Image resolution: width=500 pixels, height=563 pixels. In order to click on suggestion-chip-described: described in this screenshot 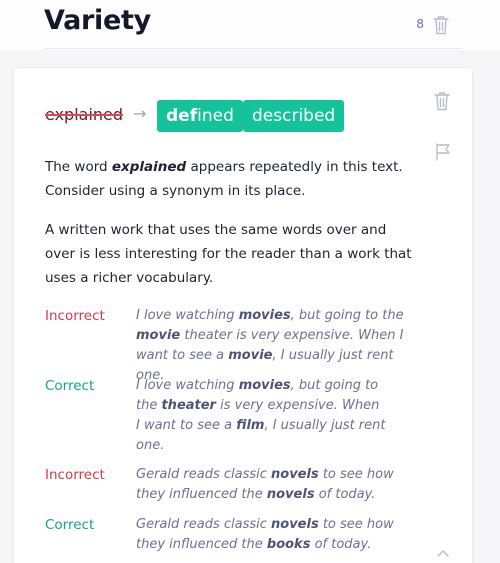, I will do `click(294, 116)`.